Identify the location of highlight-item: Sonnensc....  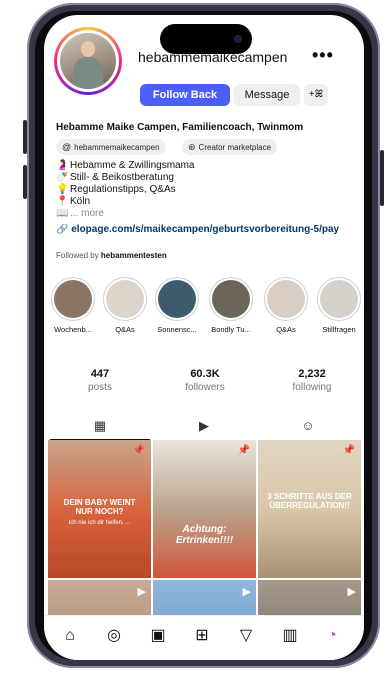
(177, 305).